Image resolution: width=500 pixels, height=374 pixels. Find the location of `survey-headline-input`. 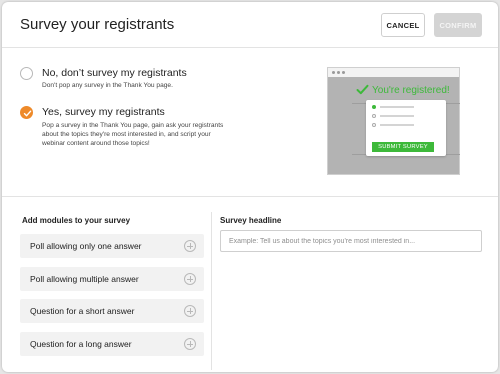

survey-headline-input is located at coordinates (351, 241).